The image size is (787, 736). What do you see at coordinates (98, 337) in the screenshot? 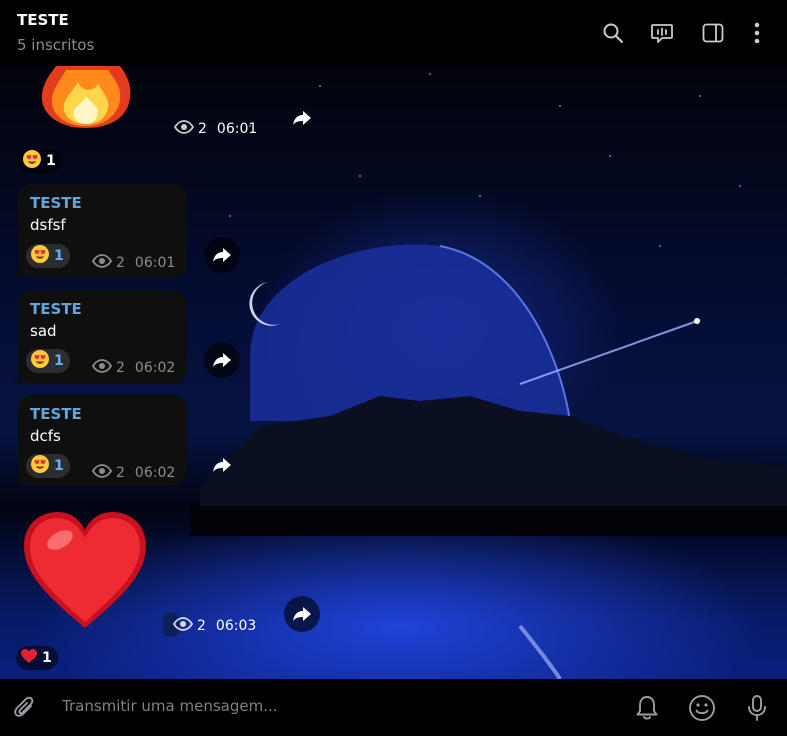
I see `message-bubble: TESTE sad 1 2 06:02` at bounding box center [98, 337].